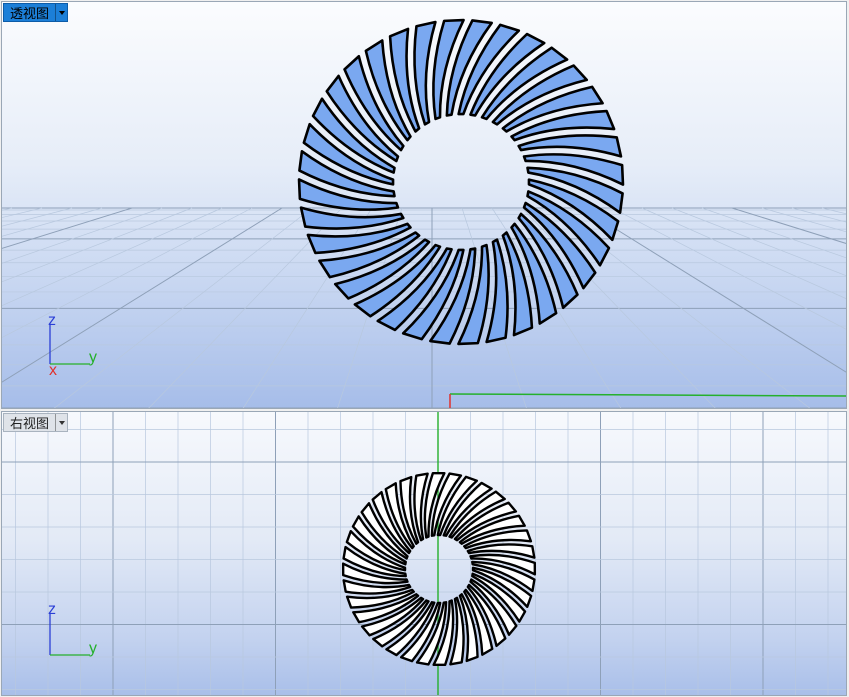  Describe the element at coordinates (30, 13) in the screenshot. I see `viewport-tab-label: 透视图` at that location.